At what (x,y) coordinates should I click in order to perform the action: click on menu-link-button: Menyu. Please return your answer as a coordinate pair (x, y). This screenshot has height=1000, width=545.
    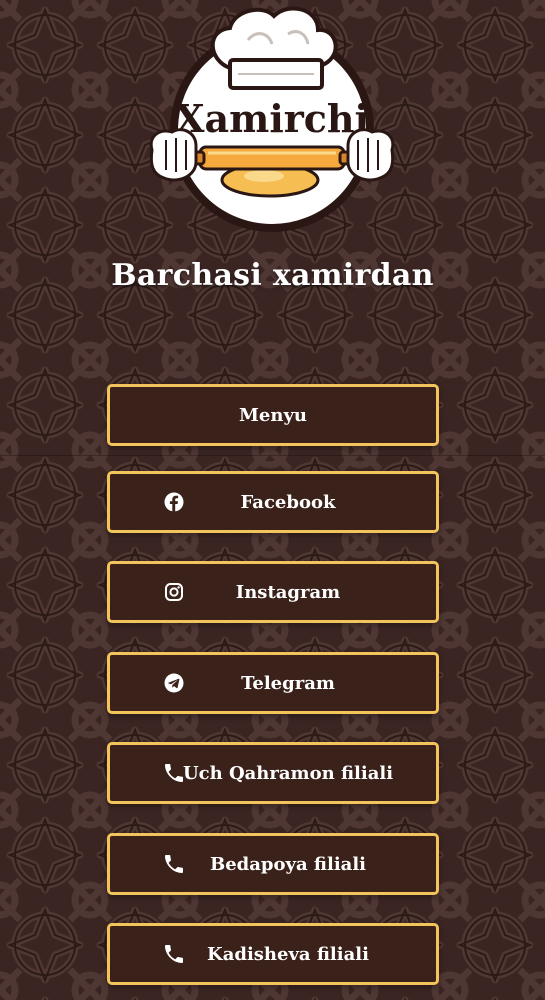
    Looking at the image, I should click on (273, 415).